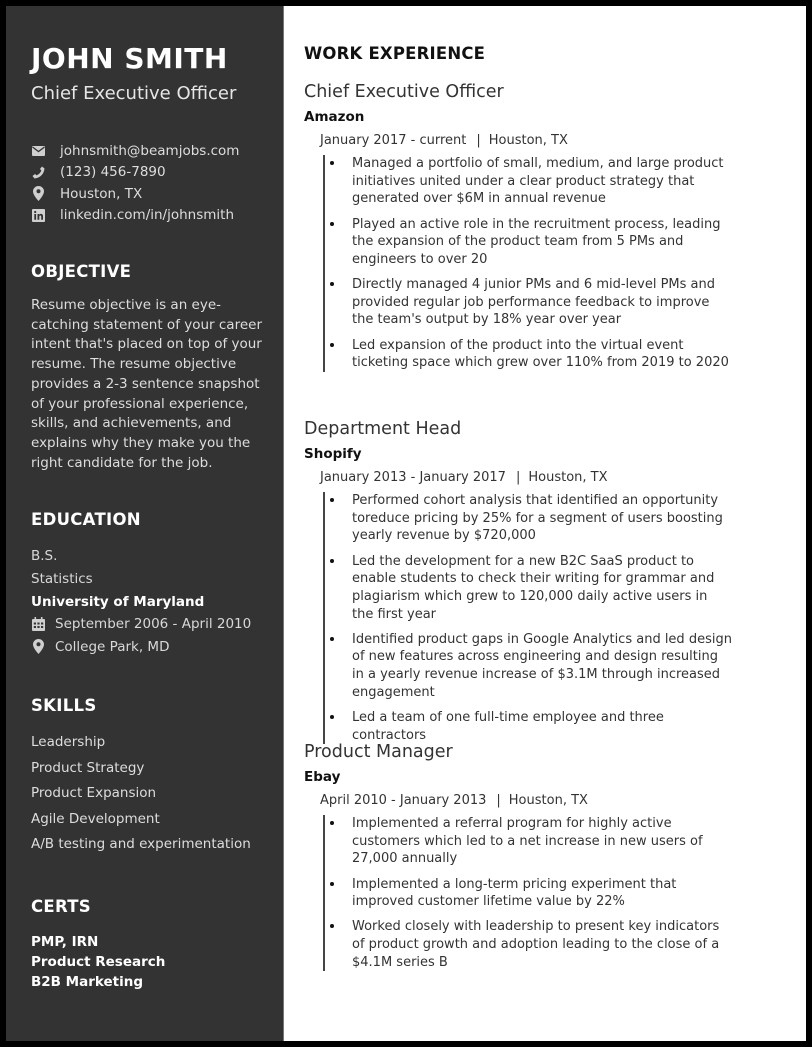 This screenshot has width=812, height=1047. Describe the element at coordinates (38, 172) in the screenshot. I see `phone-icon` at that location.